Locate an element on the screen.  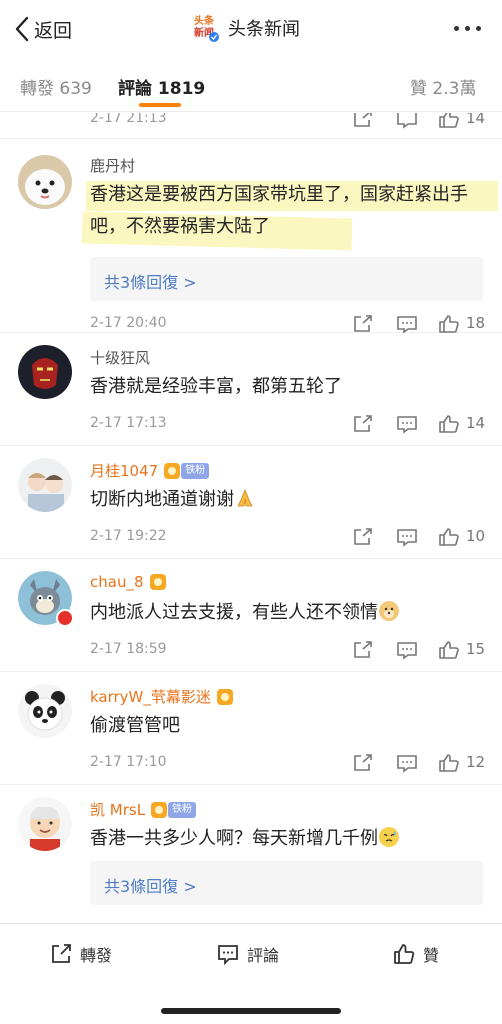
comment-text-body: 切断内地通道谢谢 is located at coordinates (162, 499).